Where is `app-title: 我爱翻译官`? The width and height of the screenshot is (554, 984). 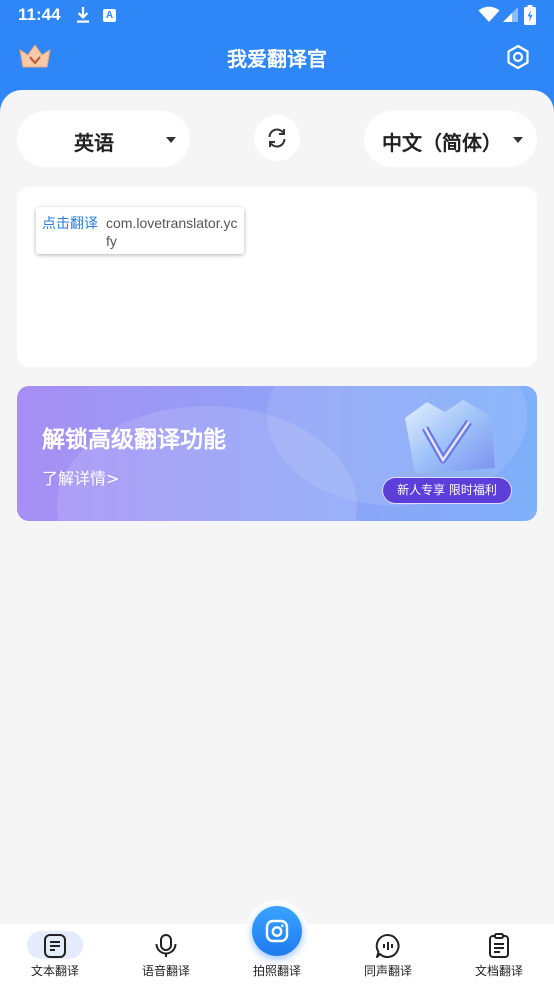 app-title: 我爱翻译官 is located at coordinates (277, 59).